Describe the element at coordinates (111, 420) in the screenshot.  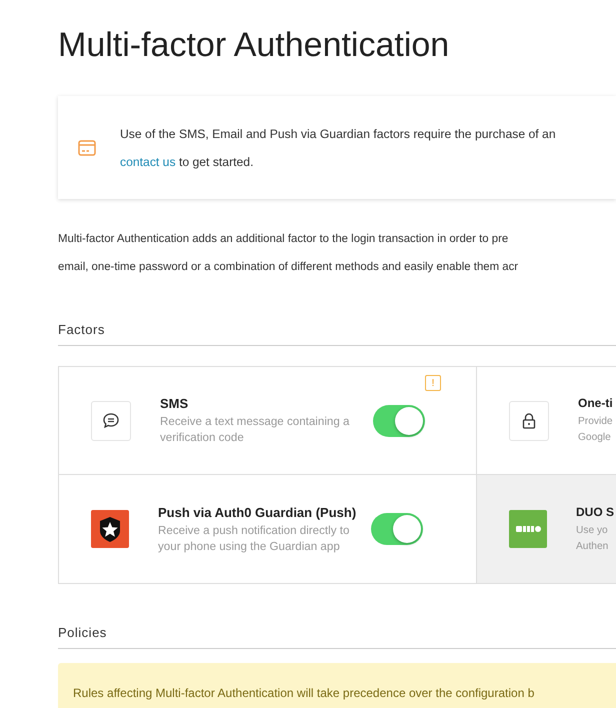
I see `chat-icon` at that location.